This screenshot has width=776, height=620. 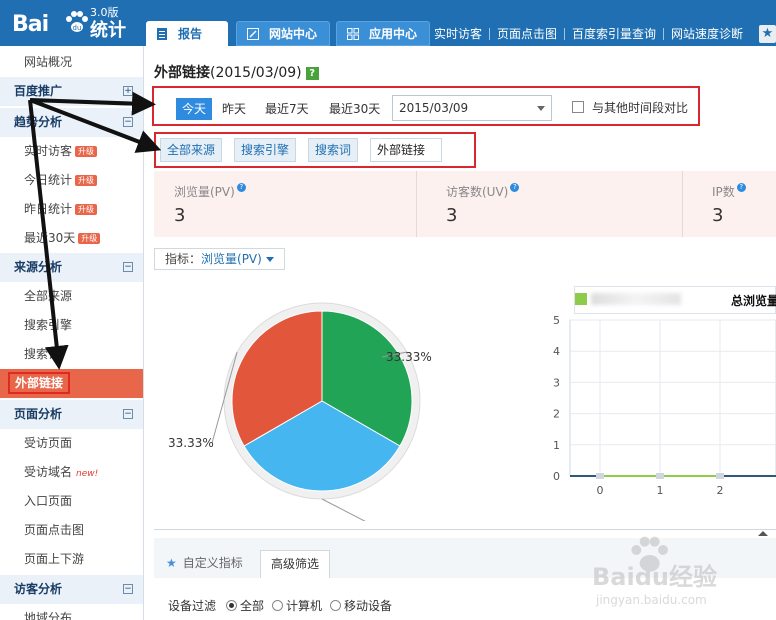 I want to click on sidebar-section-visitor: 访客分析 −, so click(x=71, y=589).